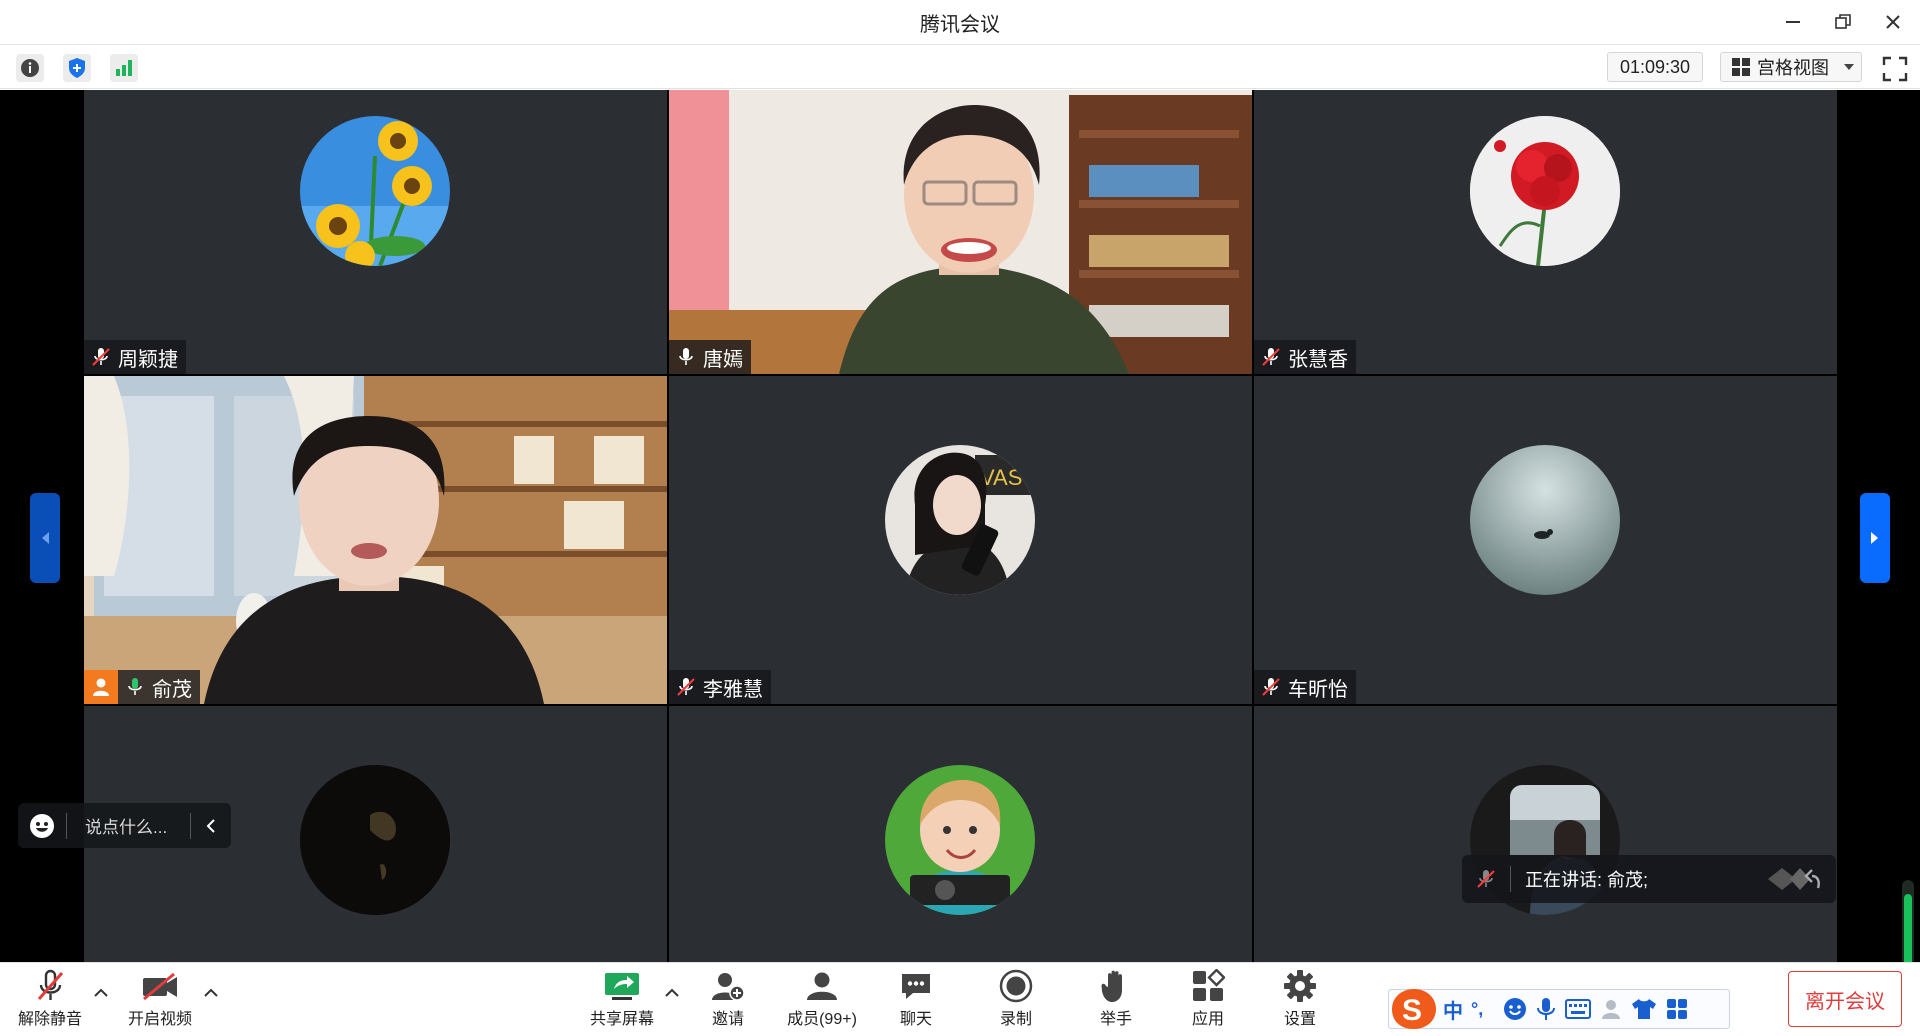  What do you see at coordinates (1793, 22) in the screenshot?
I see `minimize-button` at bounding box center [1793, 22].